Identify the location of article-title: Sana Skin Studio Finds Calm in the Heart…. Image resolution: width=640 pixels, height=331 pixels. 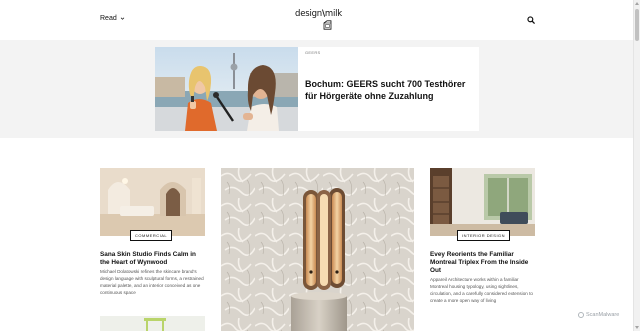
(152, 259).